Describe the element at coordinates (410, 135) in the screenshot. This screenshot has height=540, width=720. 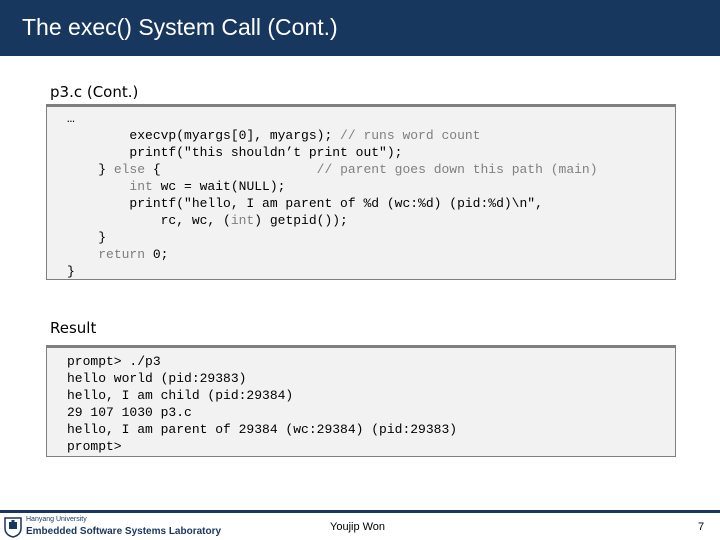
I see `code-comment: // runs word count` at that location.